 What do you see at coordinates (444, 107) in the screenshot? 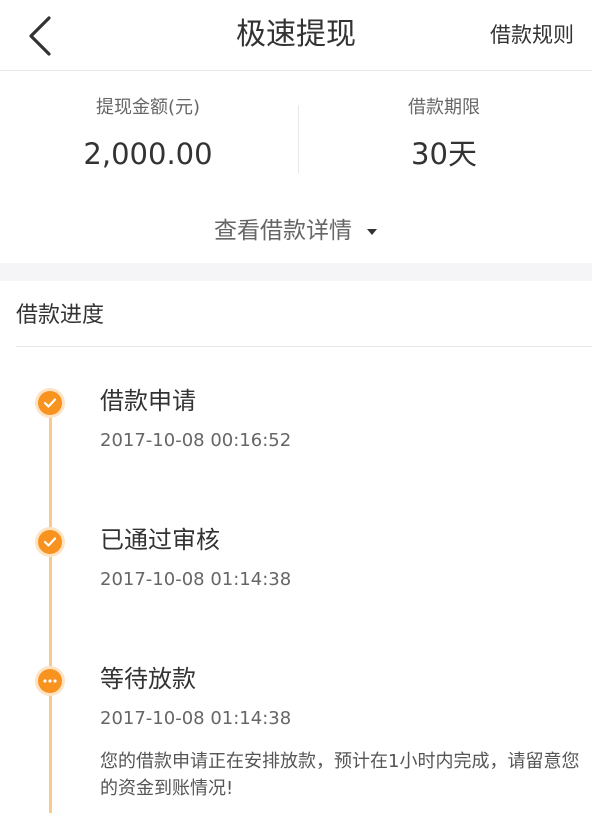
I see `term-label: 借款期限` at bounding box center [444, 107].